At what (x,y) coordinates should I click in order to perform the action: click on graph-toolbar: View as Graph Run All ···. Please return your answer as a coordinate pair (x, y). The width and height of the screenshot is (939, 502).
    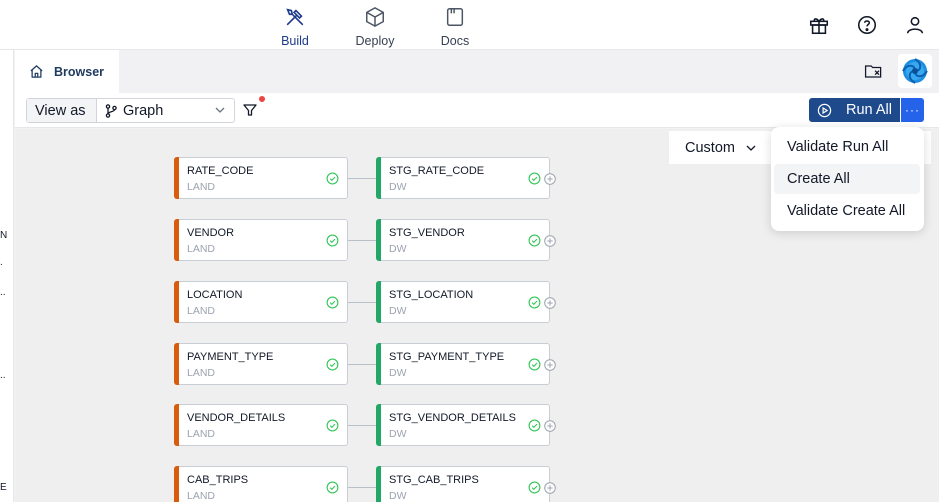
    Looking at the image, I should click on (477, 110).